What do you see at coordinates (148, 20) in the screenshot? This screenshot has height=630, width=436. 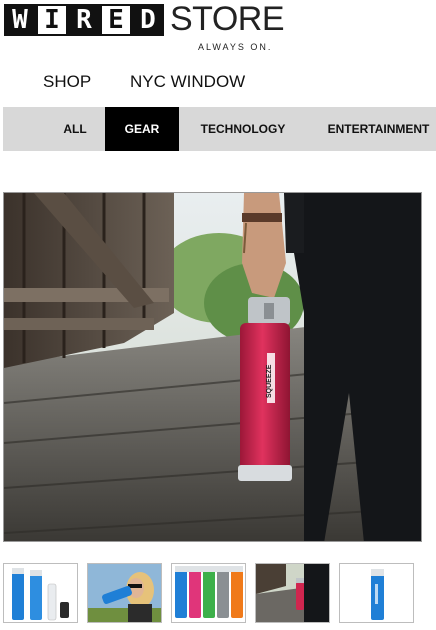 I see `logo-letter: D` at bounding box center [148, 20].